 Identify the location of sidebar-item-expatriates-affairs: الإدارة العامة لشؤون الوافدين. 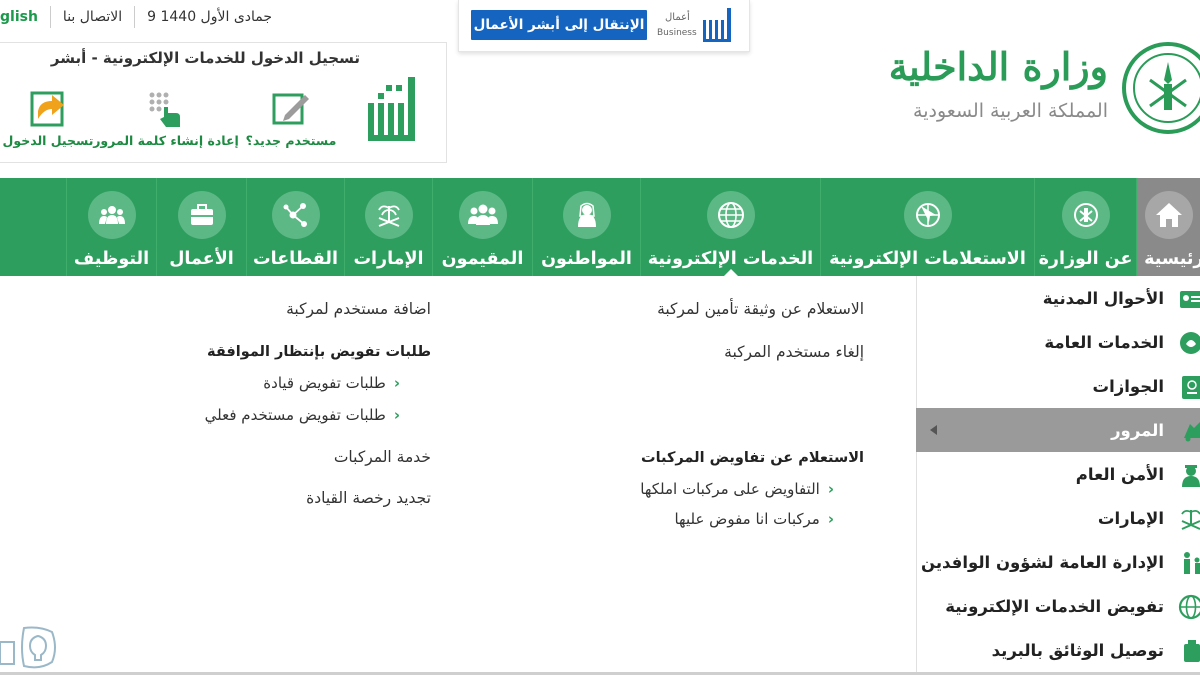
(1058, 562).